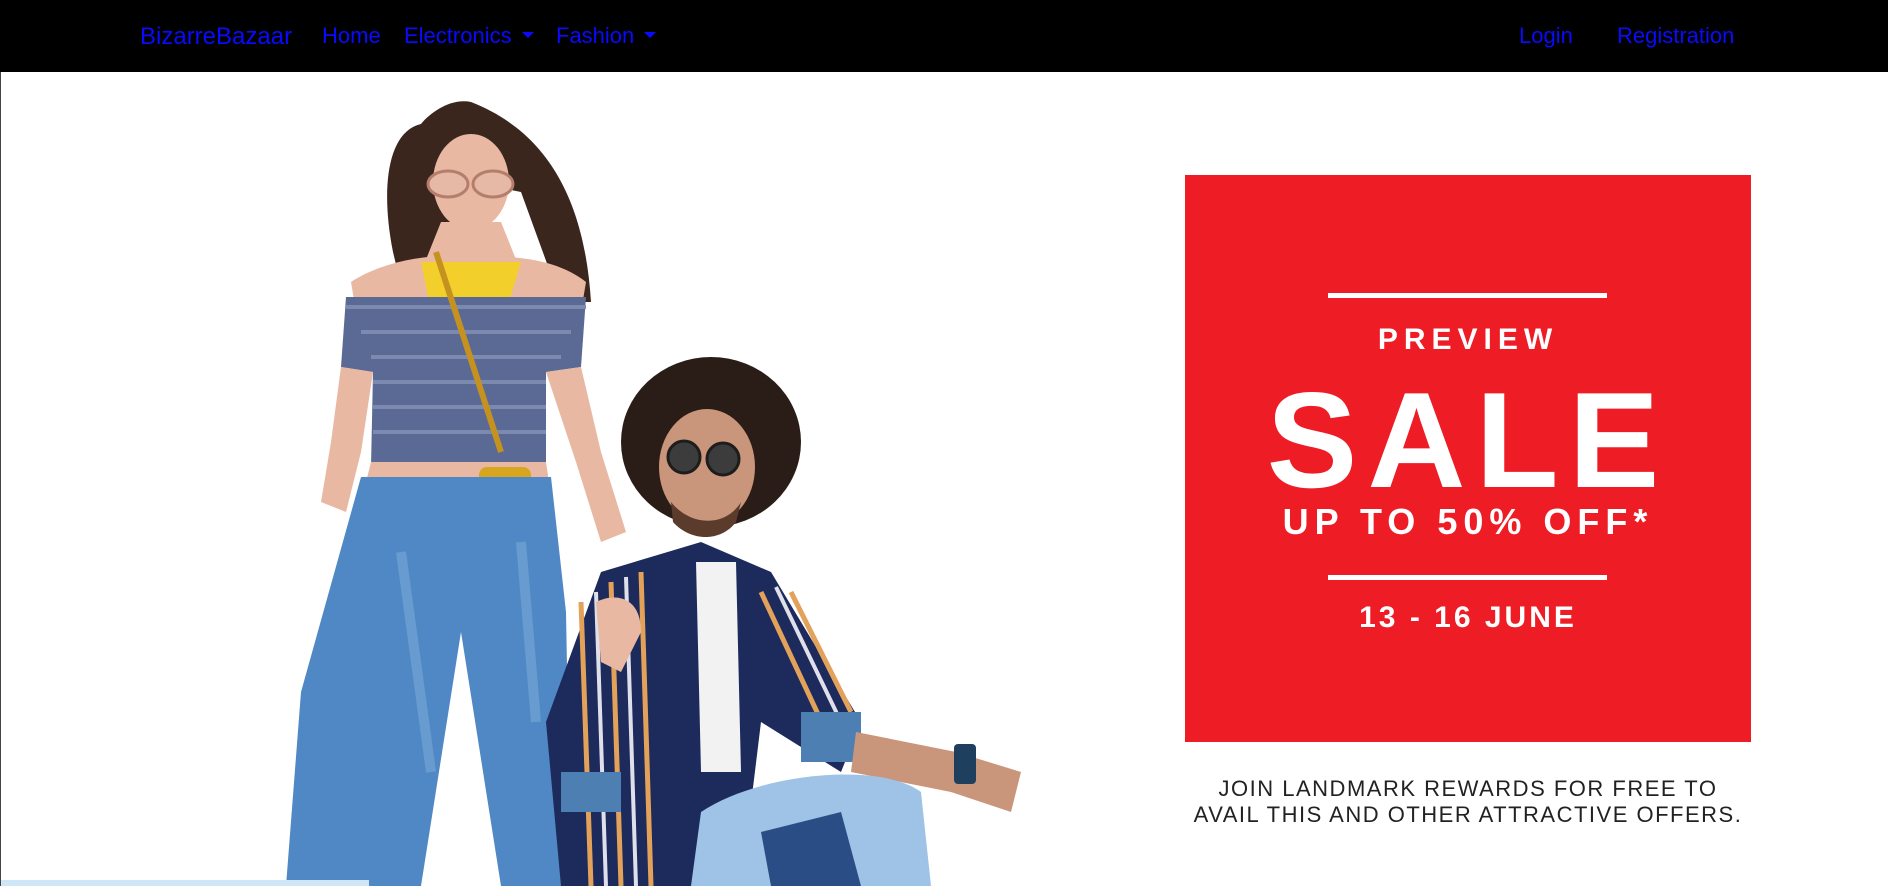  I want to click on banner-discount-text: UP TO 50% OFF*, so click(1468, 521).